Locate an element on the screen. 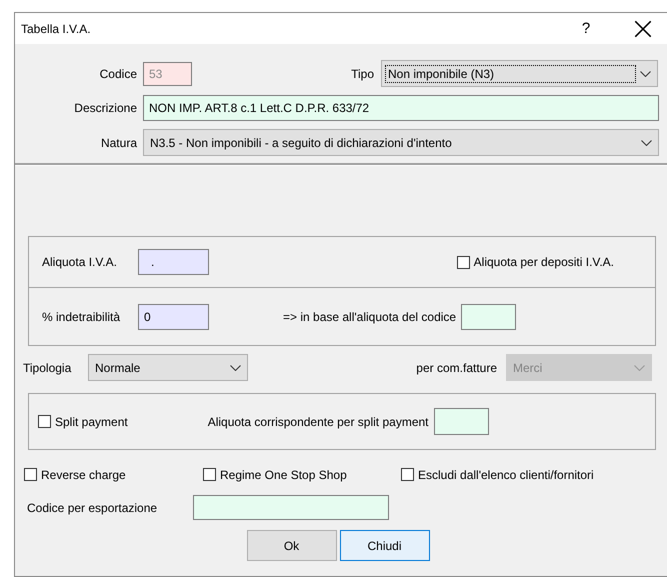  field-label: Tipologia is located at coordinates (47, 367).